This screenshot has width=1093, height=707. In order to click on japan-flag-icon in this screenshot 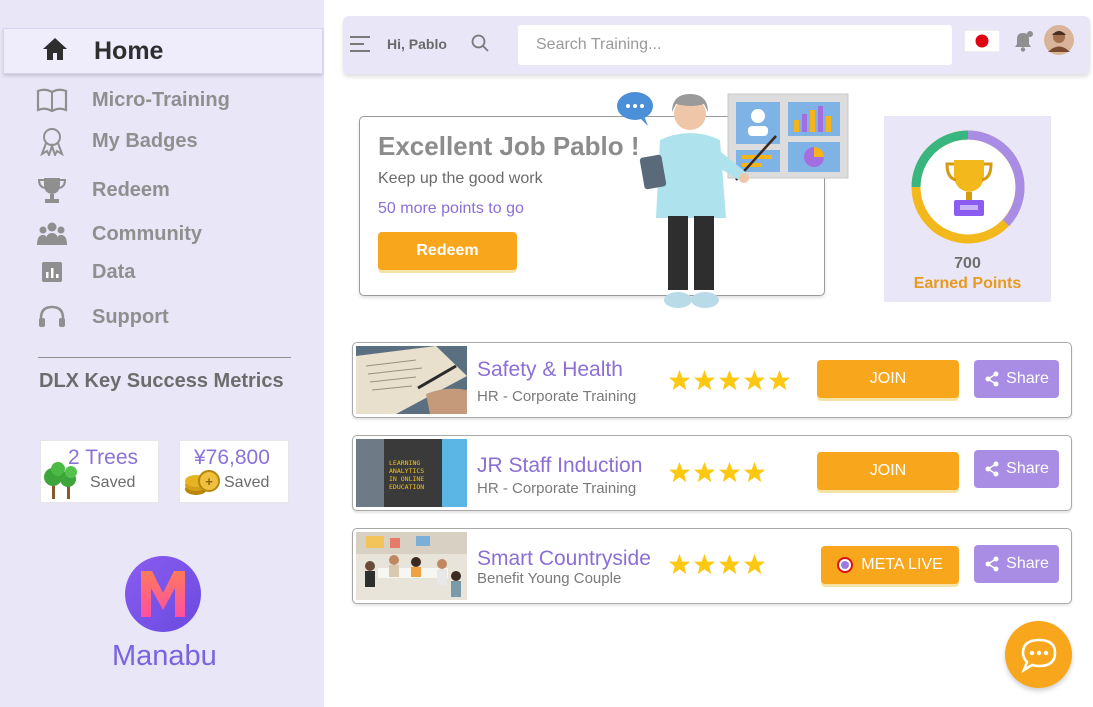, I will do `click(982, 43)`.